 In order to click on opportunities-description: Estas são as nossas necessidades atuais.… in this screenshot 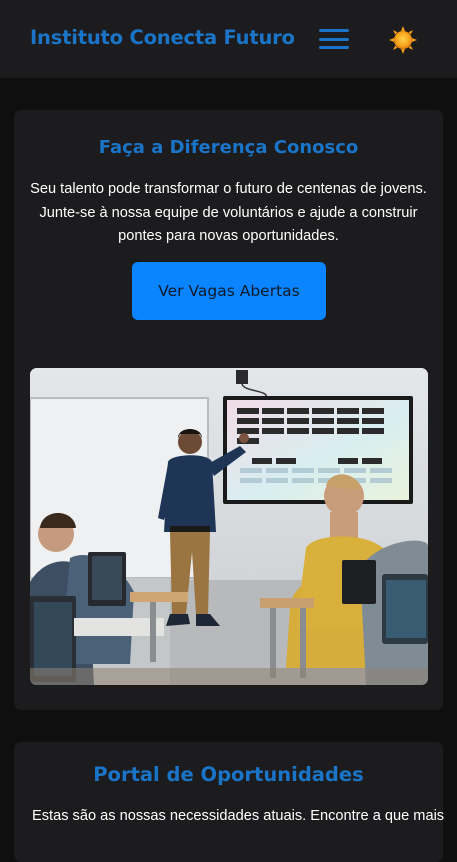, I will do `click(238, 816)`.